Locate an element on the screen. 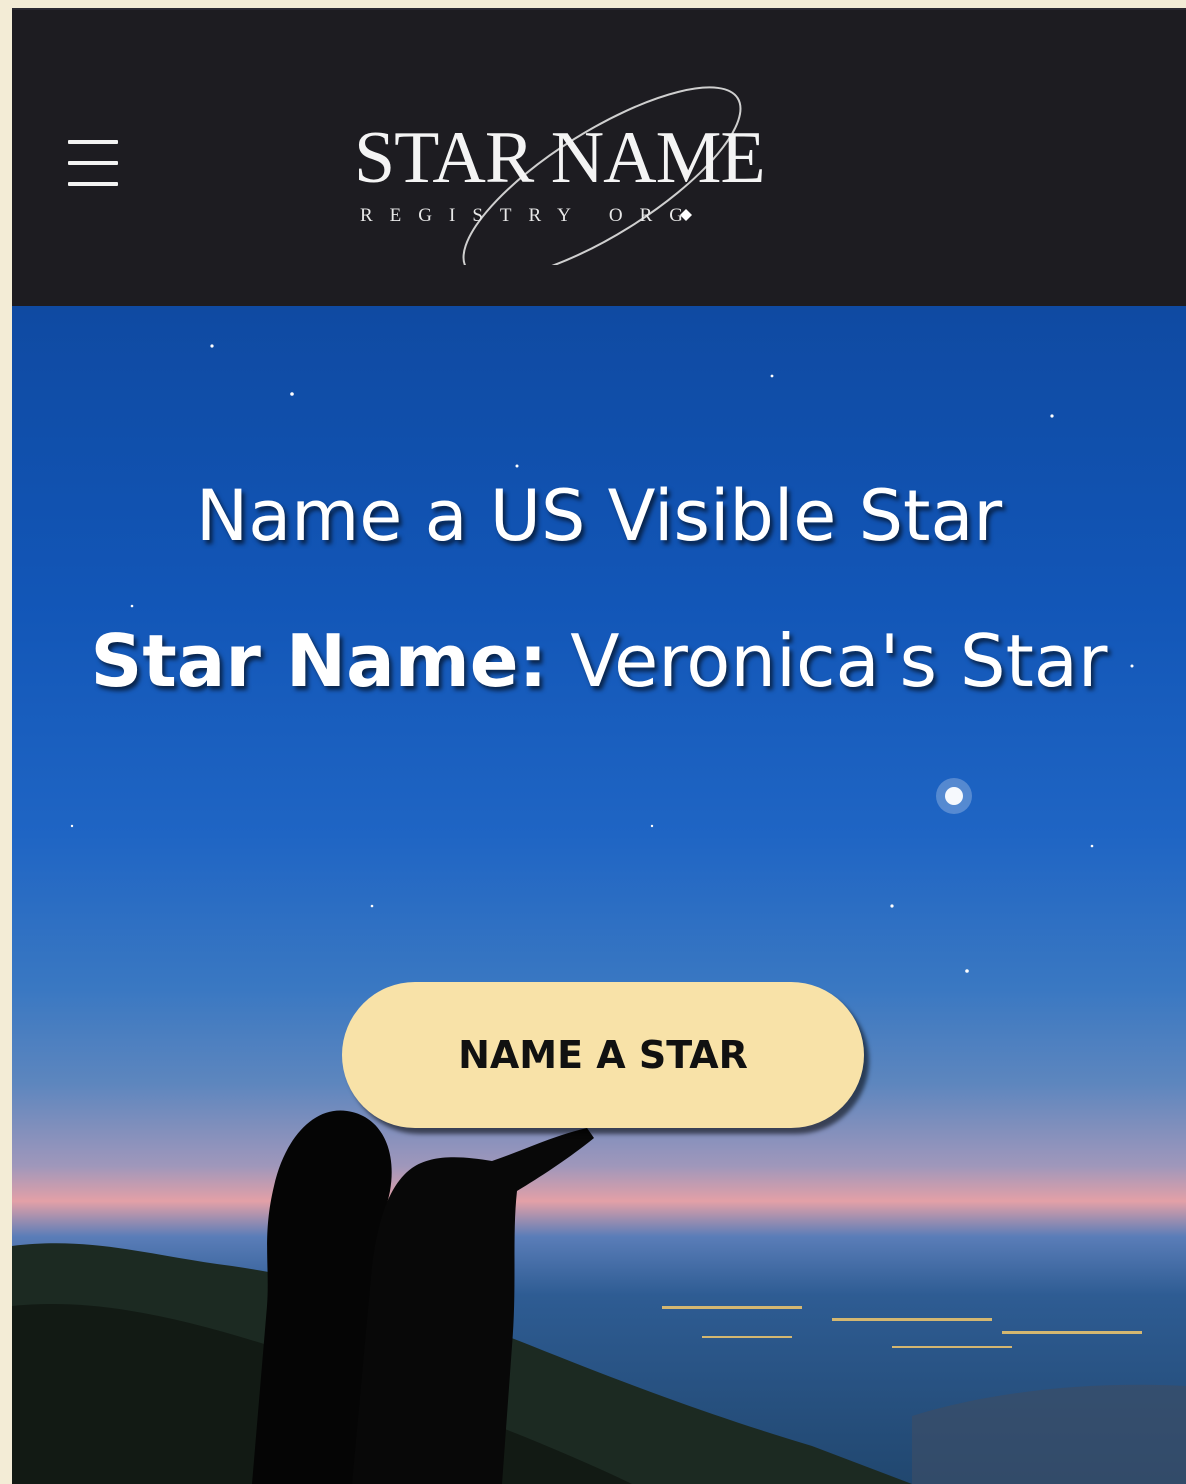 This screenshot has height=1484, width=1186. star-name-label: Star Name: is located at coordinates (319, 661).